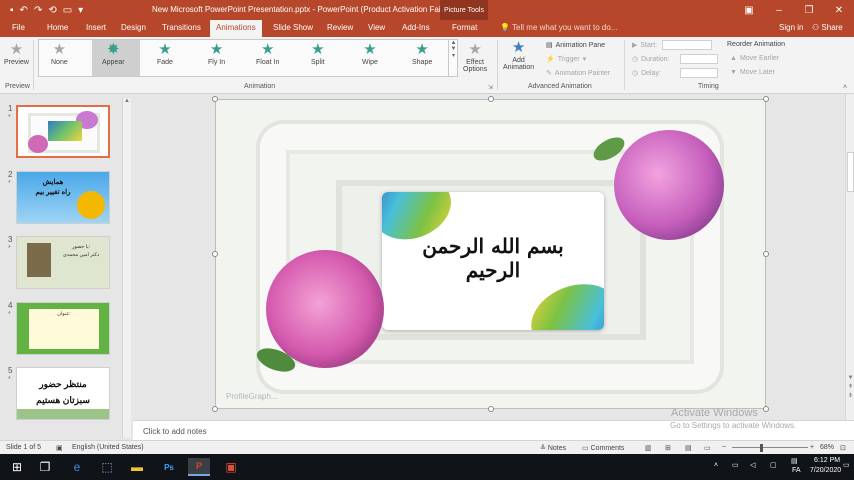 This screenshot has height=480, width=854. I want to click on customize-qat-icon: ▾, so click(80, 10).